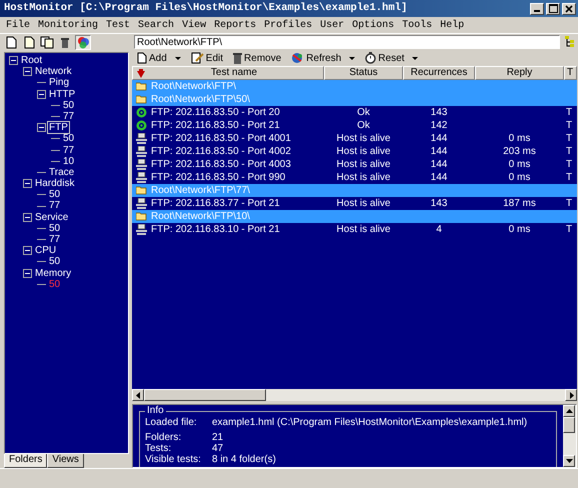 The image size is (578, 488). What do you see at coordinates (218, 178) in the screenshot?
I see `table-cell-text: FTP: 202.116.83.50 - Port 990` at bounding box center [218, 178].